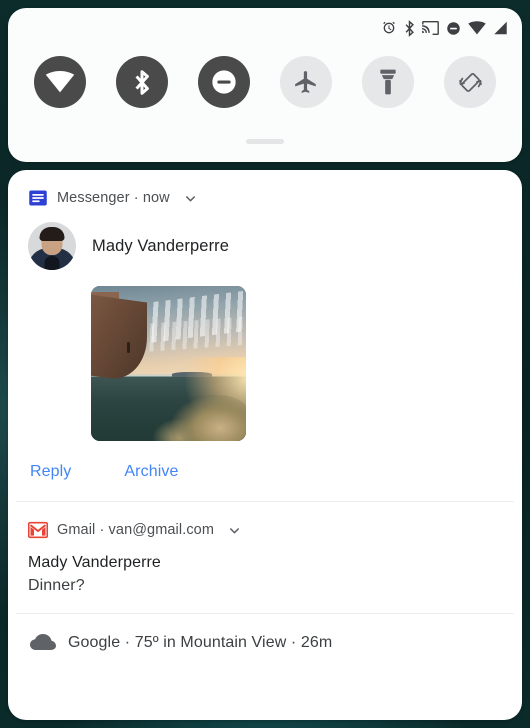 Image resolution: width=530 pixels, height=728 pixels. What do you see at coordinates (50, 472) in the screenshot?
I see `reply-button: Reply` at bounding box center [50, 472].